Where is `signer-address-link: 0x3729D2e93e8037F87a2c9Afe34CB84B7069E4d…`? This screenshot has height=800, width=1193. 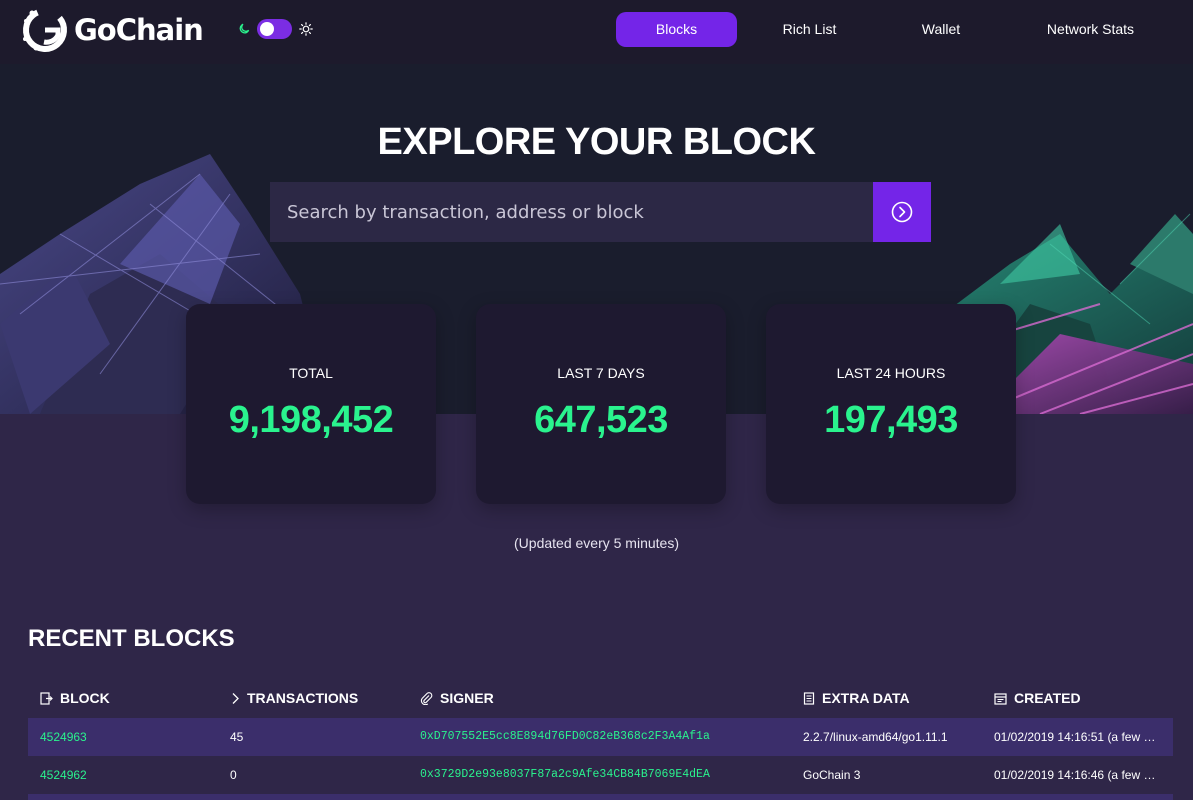 signer-address-link: 0x3729D2e93e8037F87a2c9Afe34CB84B7069E4d… is located at coordinates (605, 775).